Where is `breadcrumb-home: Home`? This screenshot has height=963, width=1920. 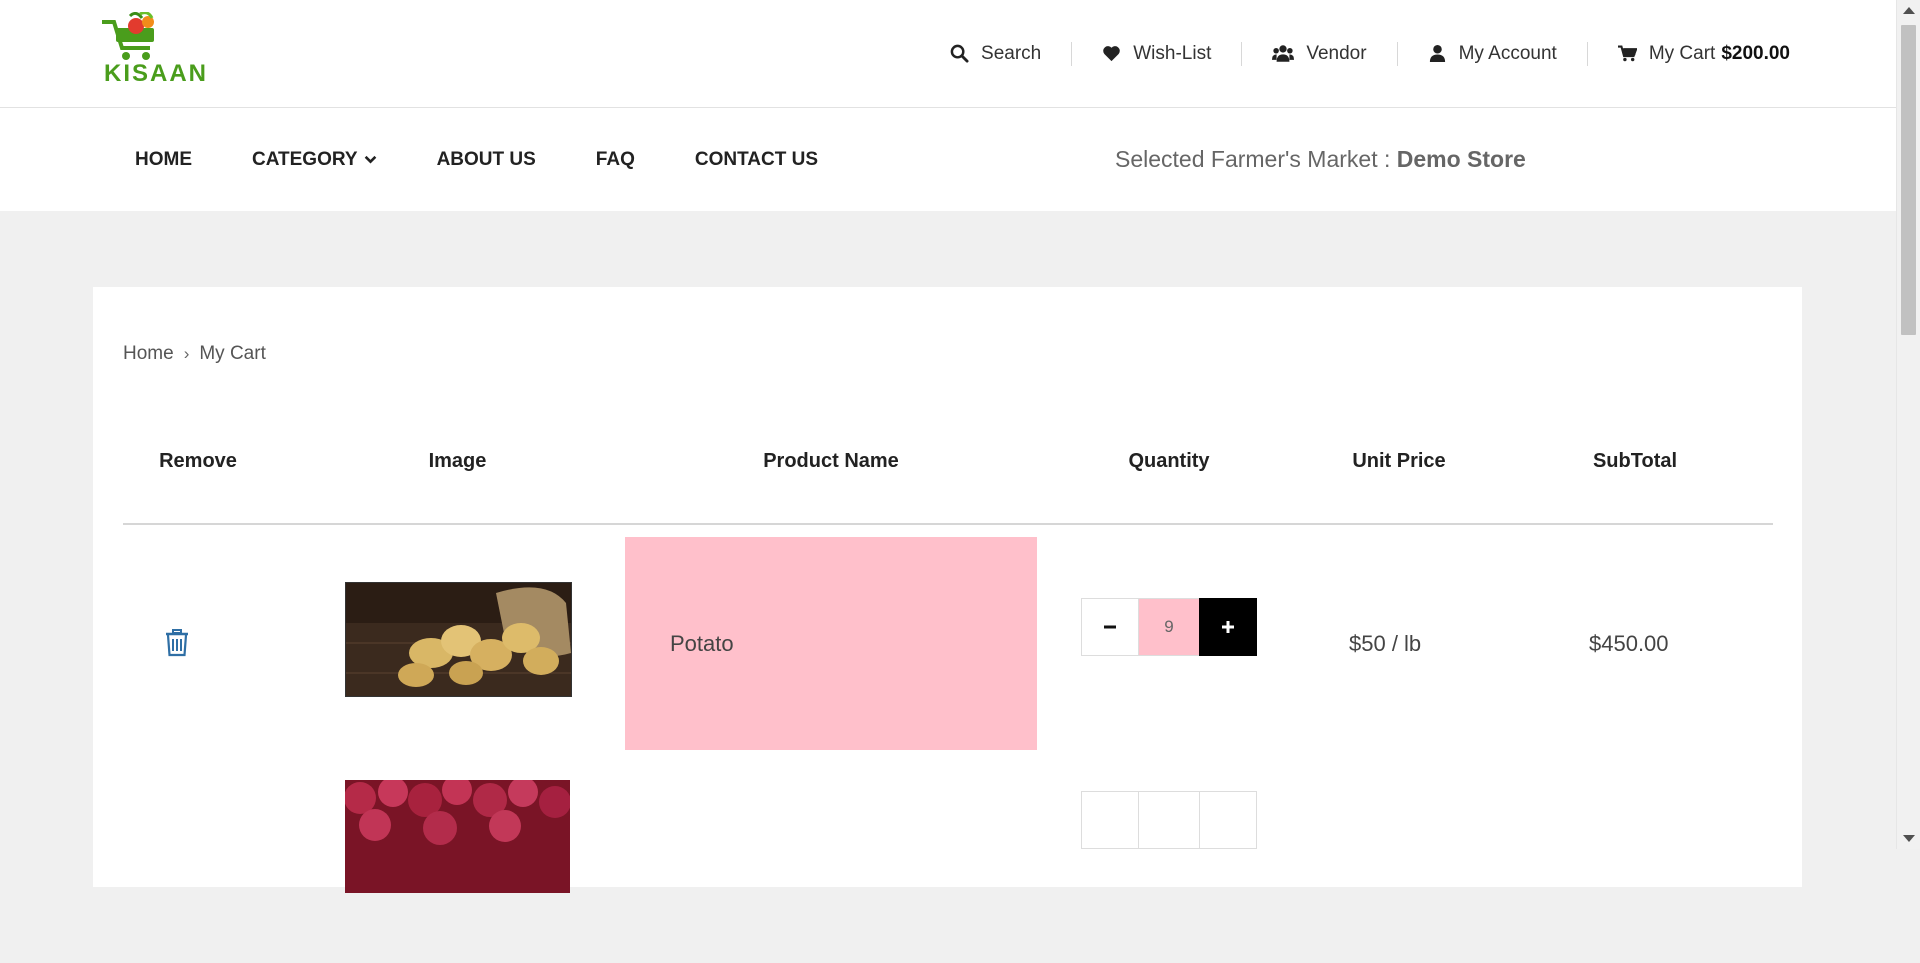 breadcrumb-home: Home is located at coordinates (148, 354).